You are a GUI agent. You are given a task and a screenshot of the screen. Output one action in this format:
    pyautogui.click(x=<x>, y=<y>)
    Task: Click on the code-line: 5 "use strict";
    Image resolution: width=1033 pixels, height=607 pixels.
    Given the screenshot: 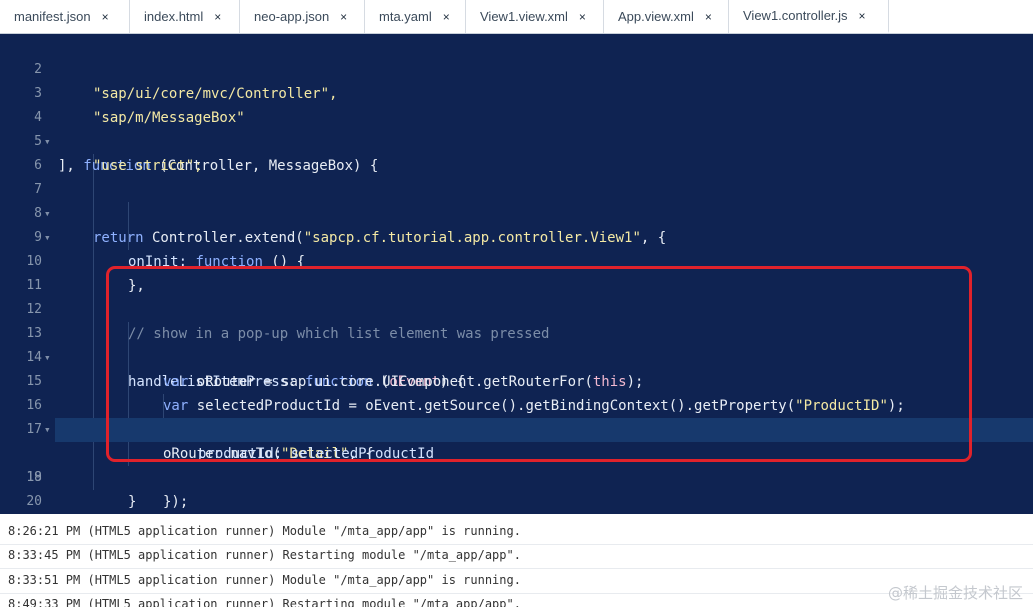 What is the action you would take?
    pyautogui.click(x=516, y=140)
    